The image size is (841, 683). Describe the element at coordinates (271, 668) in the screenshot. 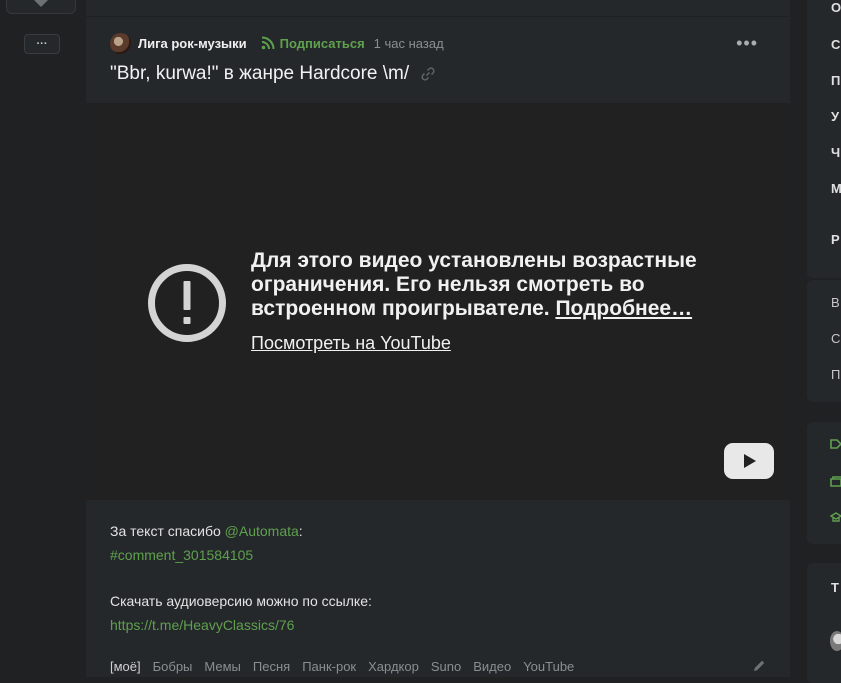

I see `tag-item: Песня` at that location.